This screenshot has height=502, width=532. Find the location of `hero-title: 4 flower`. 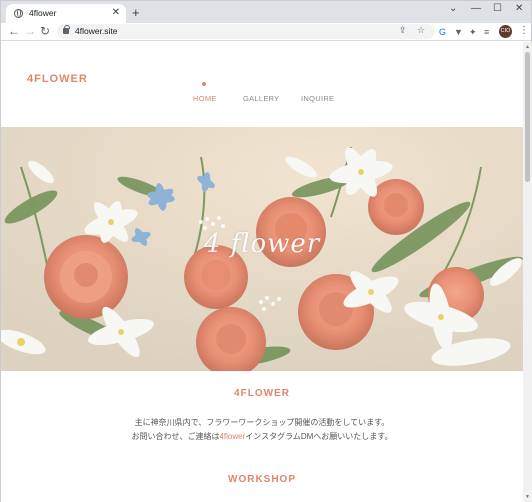

hero-title: 4 flower is located at coordinates (262, 244).